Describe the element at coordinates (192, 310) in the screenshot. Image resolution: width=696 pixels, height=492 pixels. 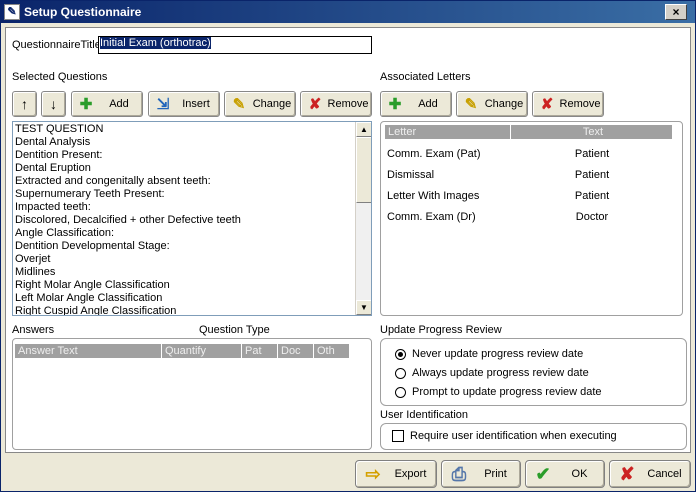
I see `question-list-item: Right Cuspid Angle Classification` at that location.